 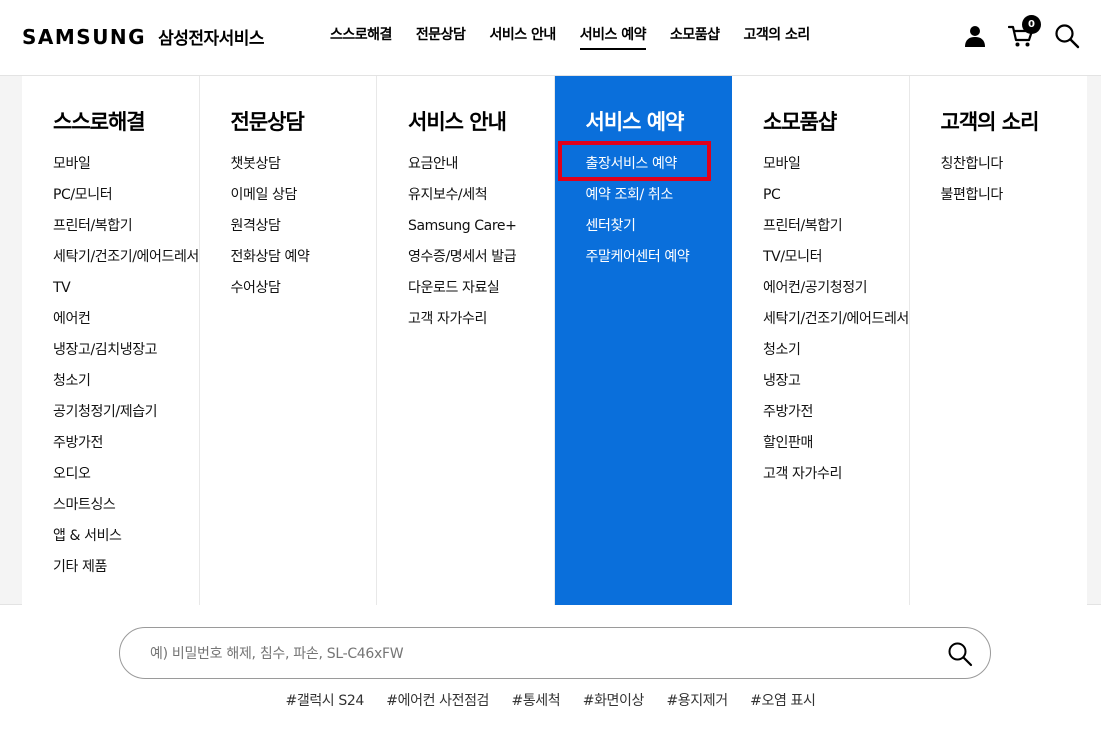 I want to click on menu-link: 스마트싱스, so click(x=126, y=510).